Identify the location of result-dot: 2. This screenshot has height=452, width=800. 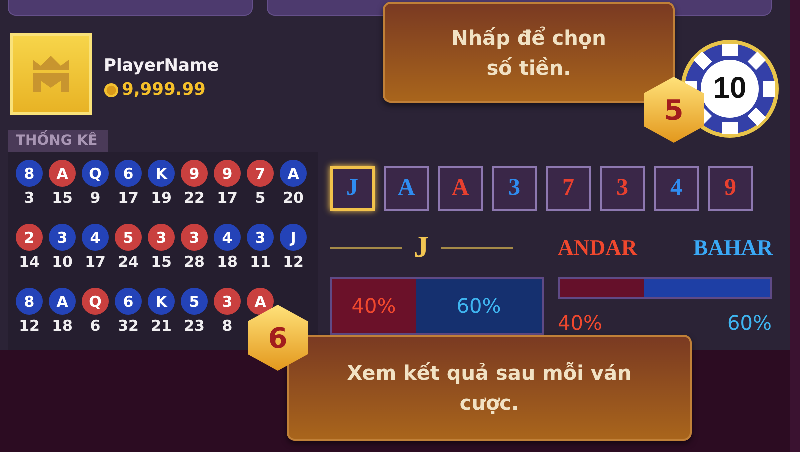
(29, 237).